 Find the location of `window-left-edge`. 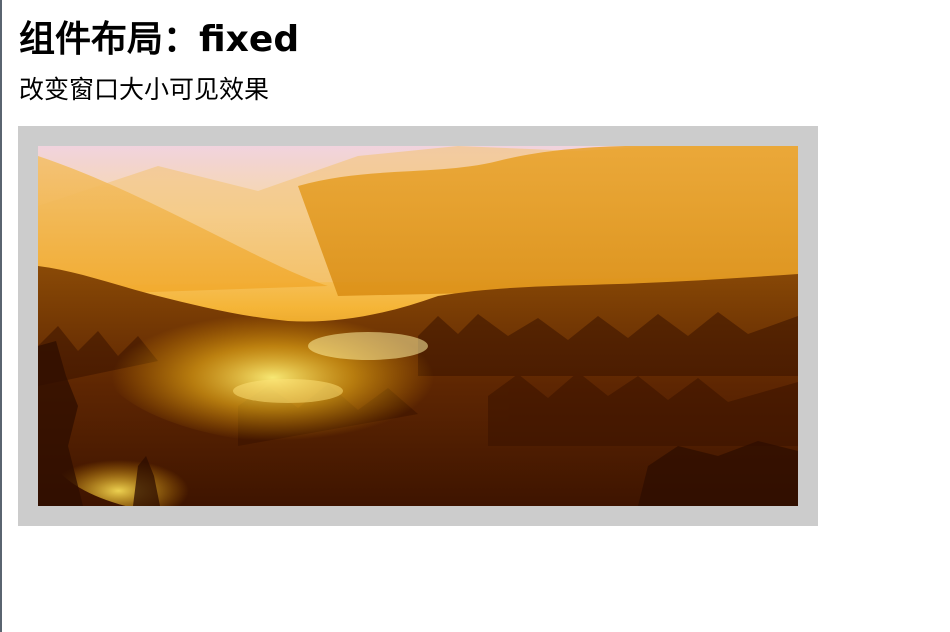

window-left-edge is located at coordinates (1, 316).